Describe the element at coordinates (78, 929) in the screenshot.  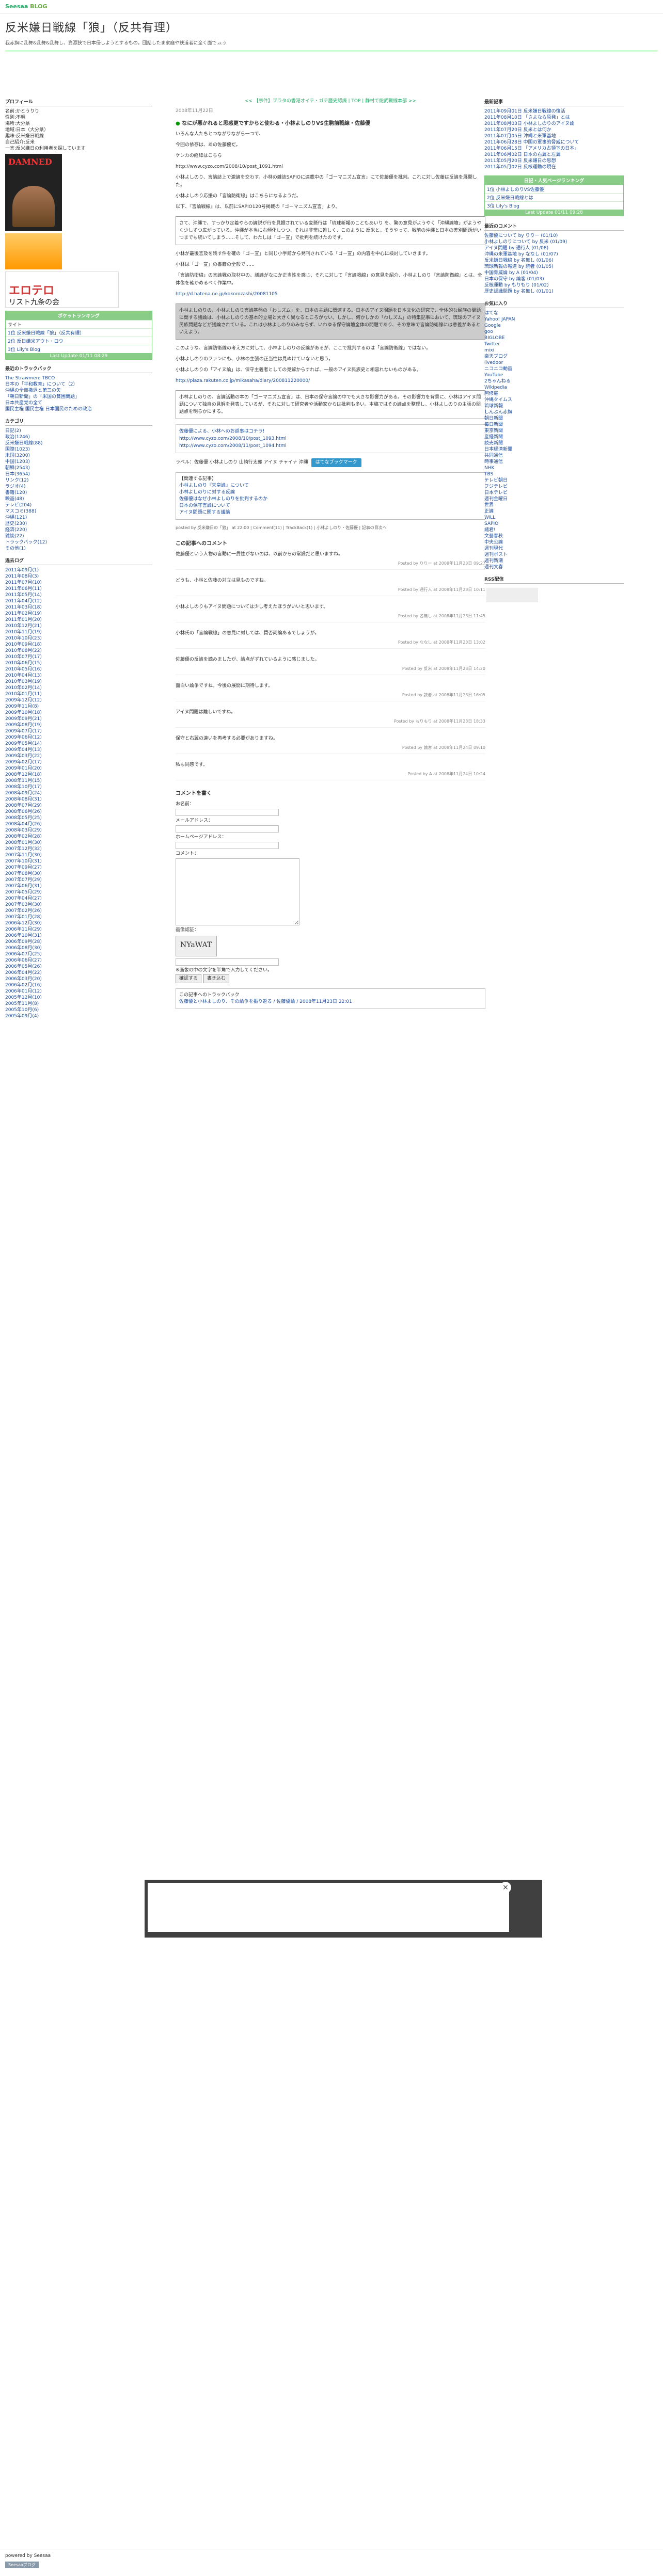
I see `archive-item: 2006年11月(29)` at that location.